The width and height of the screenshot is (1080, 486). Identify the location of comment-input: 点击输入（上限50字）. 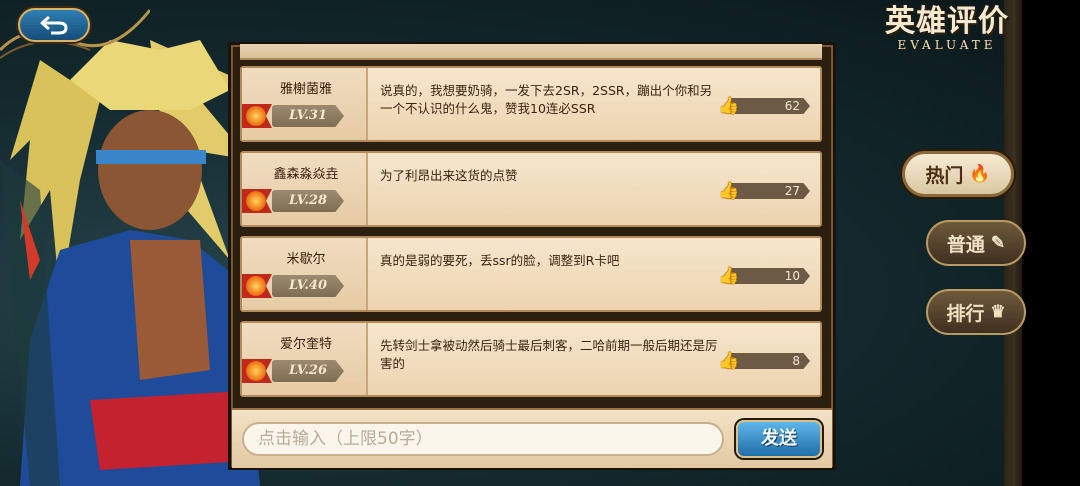
(483, 439).